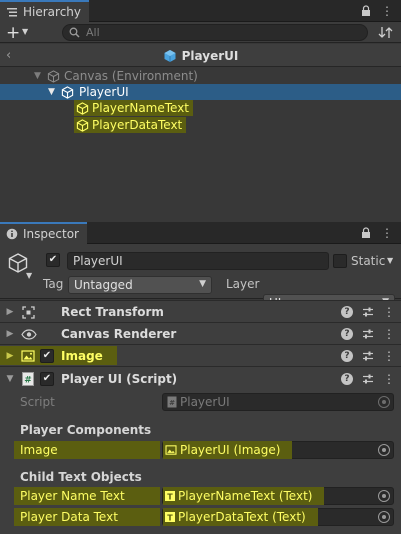 The height and width of the screenshot is (534, 401). Describe the element at coordinates (137, 125) in the screenshot. I see `hierarchy-row-label: PlayerDataText` at that location.